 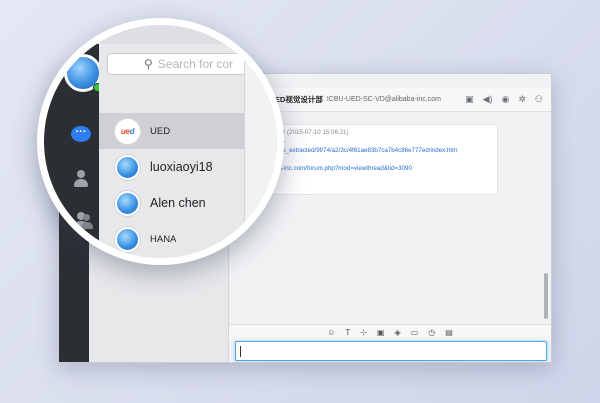 I want to click on quick-reply-icon: ▭, so click(x=415, y=332).